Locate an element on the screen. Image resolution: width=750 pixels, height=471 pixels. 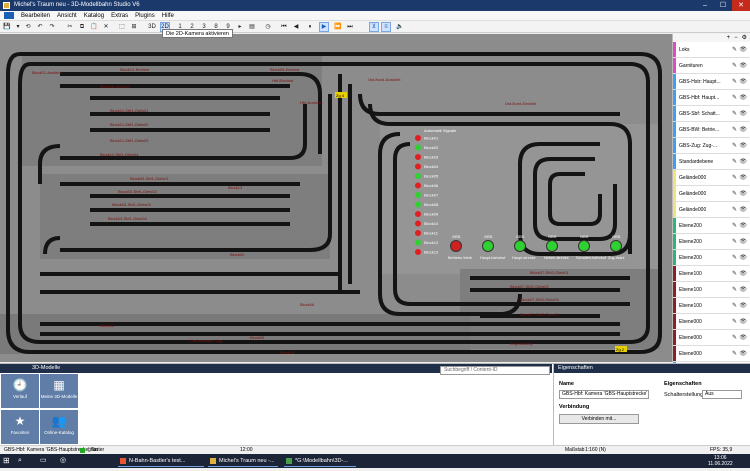
block-label: Block07-SM2-Gleis01 is located at coordinates (549, 272).